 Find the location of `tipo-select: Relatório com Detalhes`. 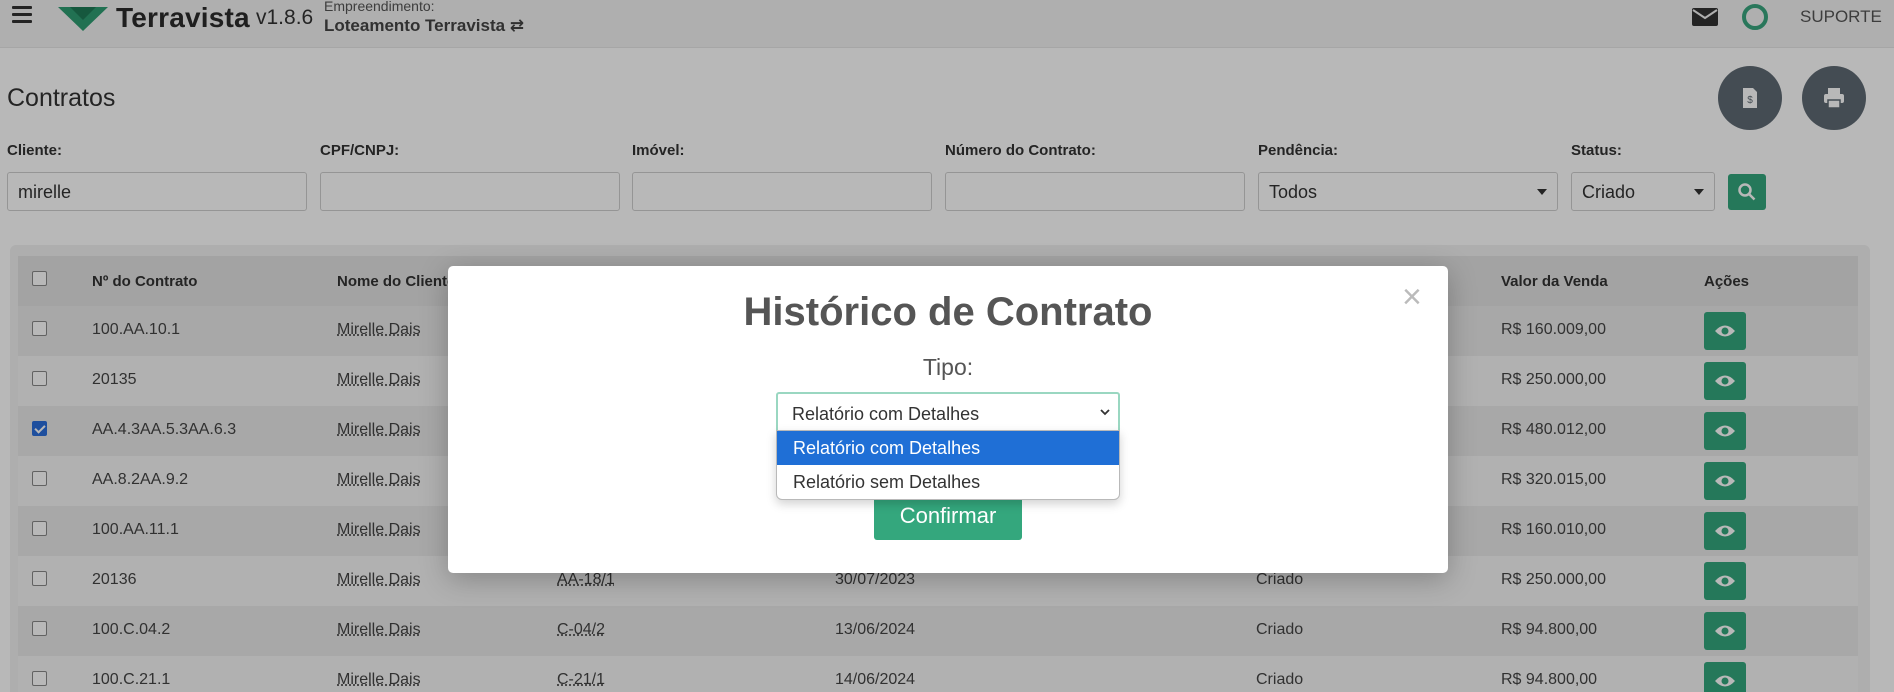

tipo-select: Relatório com Detalhes is located at coordinates (948, 413).